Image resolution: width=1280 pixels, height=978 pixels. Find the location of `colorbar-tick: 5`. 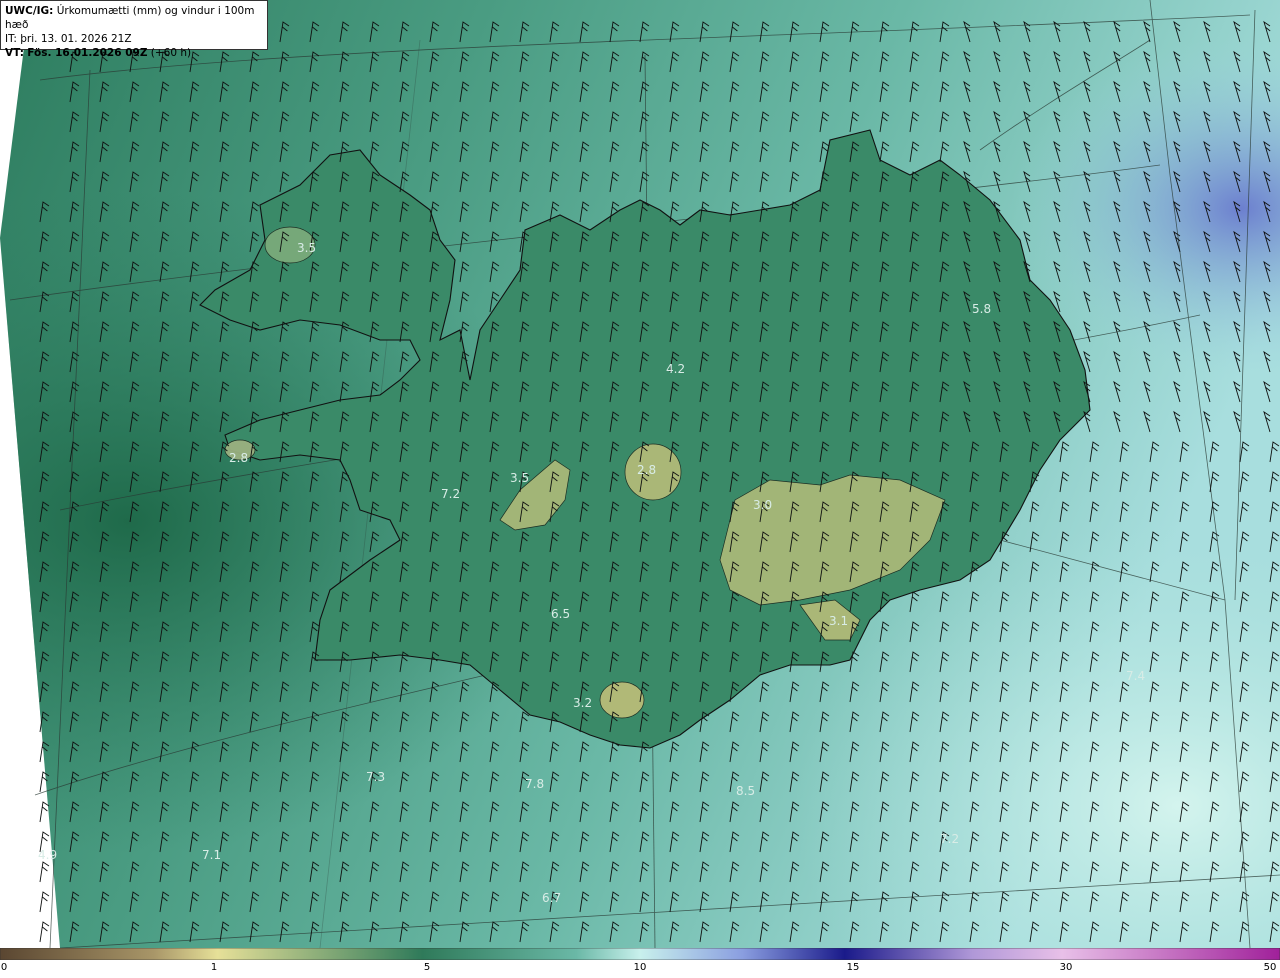

colorbar-tick: 5 is located at coordinates (427, 967).